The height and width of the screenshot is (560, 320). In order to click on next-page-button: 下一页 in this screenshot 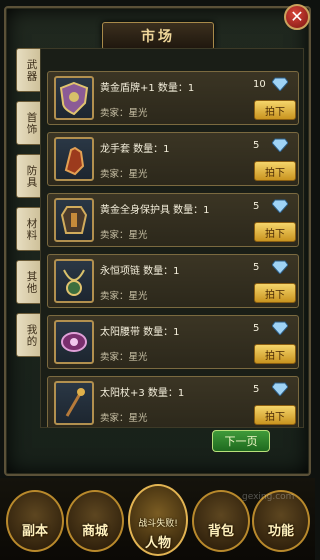, I will do `click(241, 441)`.